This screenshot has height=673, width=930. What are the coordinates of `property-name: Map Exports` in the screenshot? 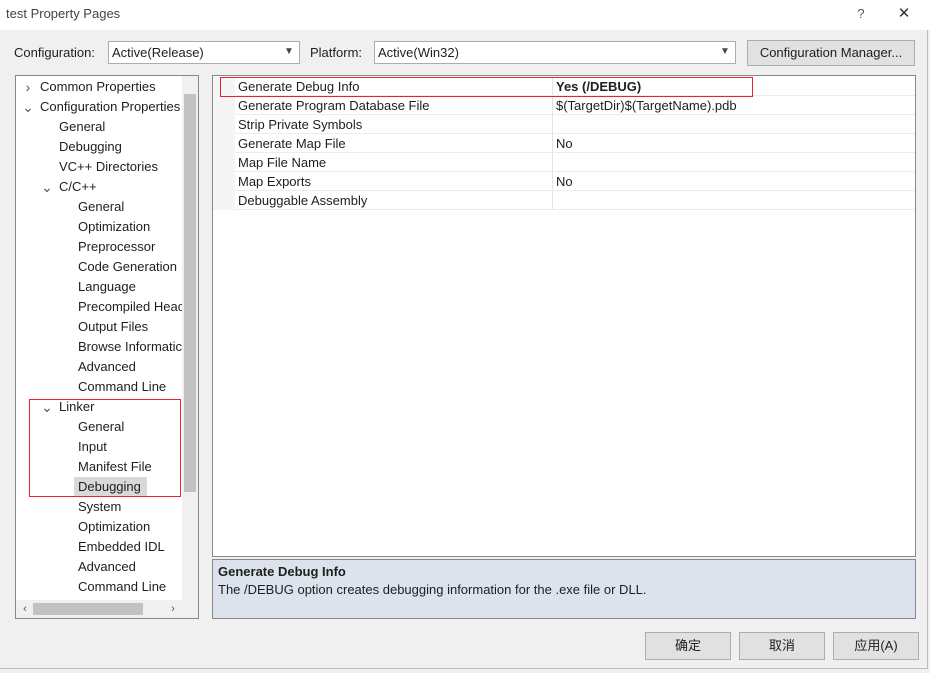 It's located at (274, 181).